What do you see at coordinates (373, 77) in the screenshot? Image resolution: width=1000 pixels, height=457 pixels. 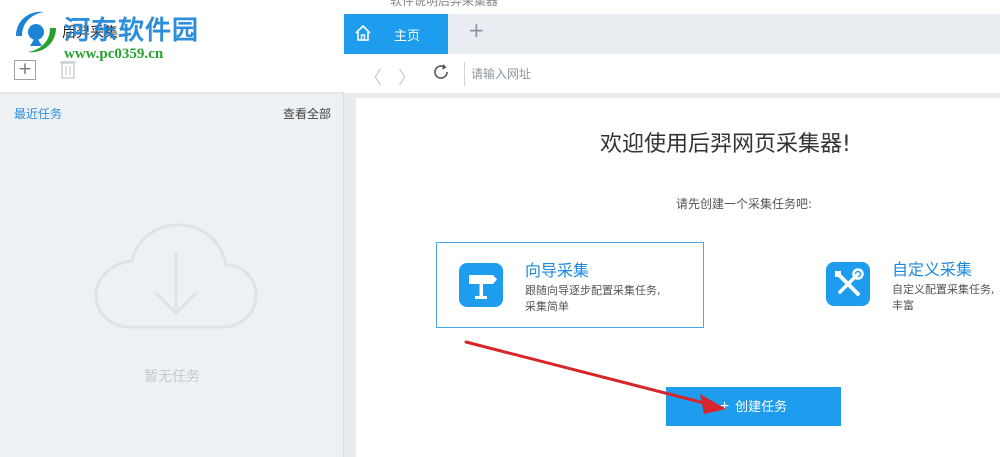 I see `back-button: 〈` at bounding box center [373, 77].